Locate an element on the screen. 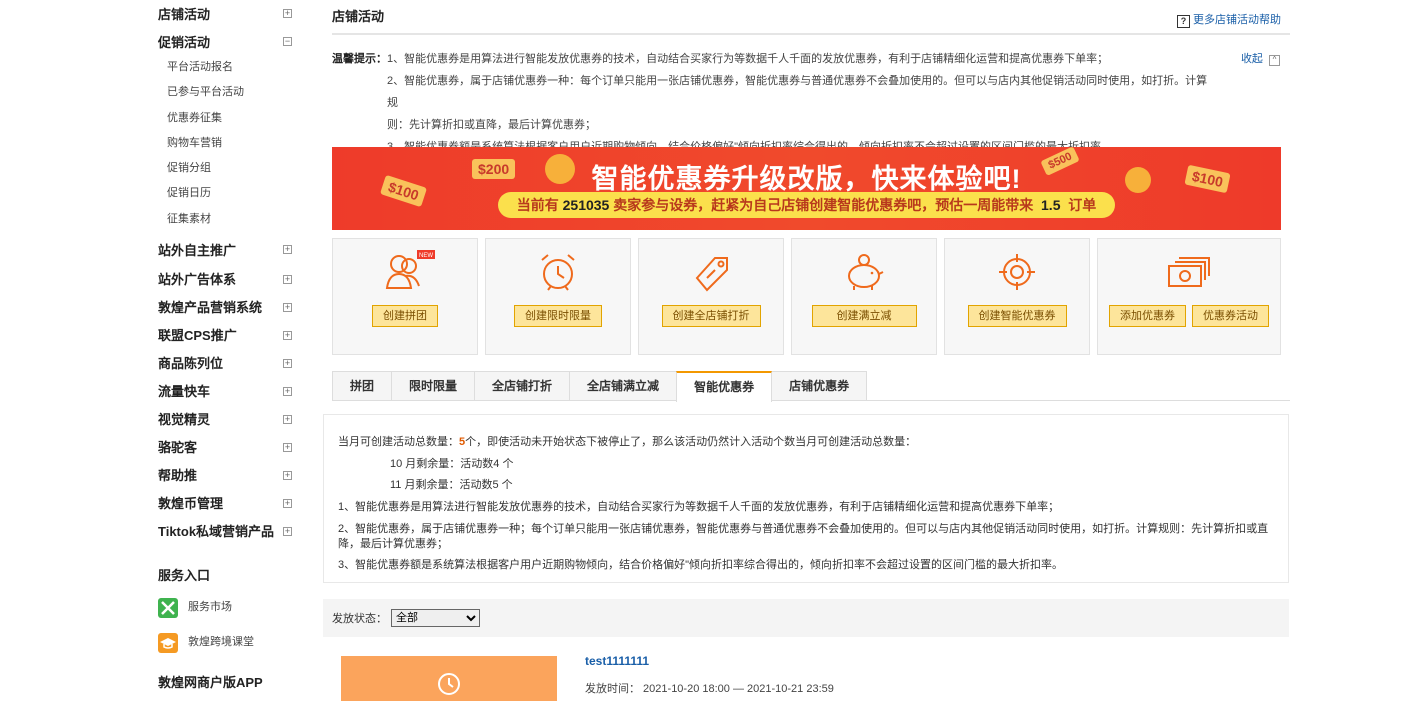 This screenshot has height=704, width=1412. create-store-discount-button: 创建全店铺打折 is located at coordinates (711, 316).